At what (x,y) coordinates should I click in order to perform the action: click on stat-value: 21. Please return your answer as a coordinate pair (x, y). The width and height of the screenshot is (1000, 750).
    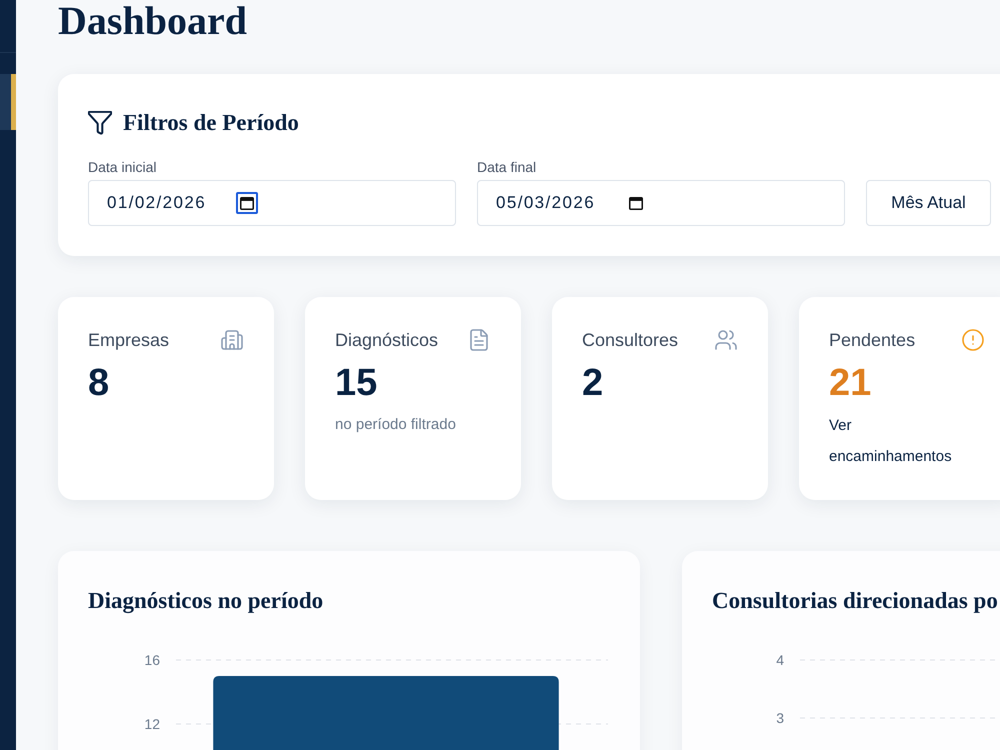
    Looking at the image, I should click on (850, 383).